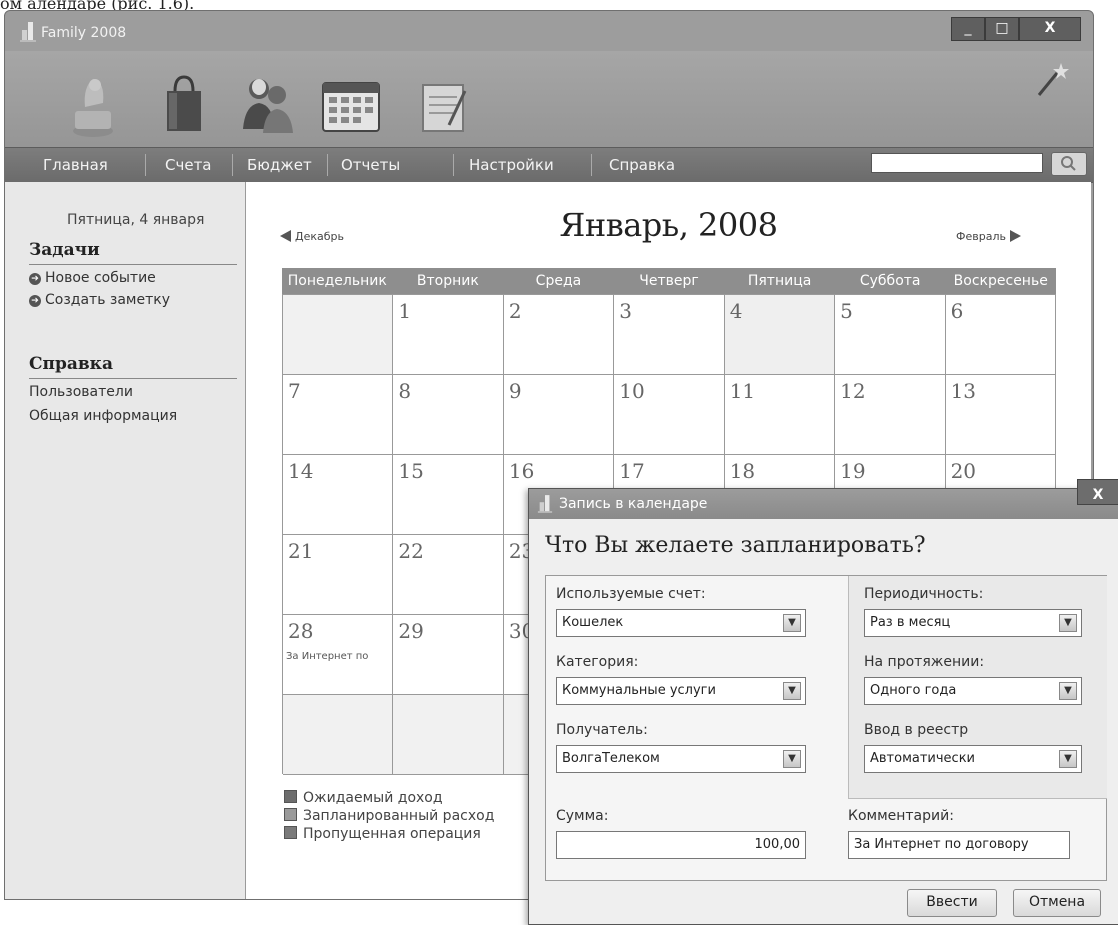  I want to click on day-number: 2, so click(515, 311).